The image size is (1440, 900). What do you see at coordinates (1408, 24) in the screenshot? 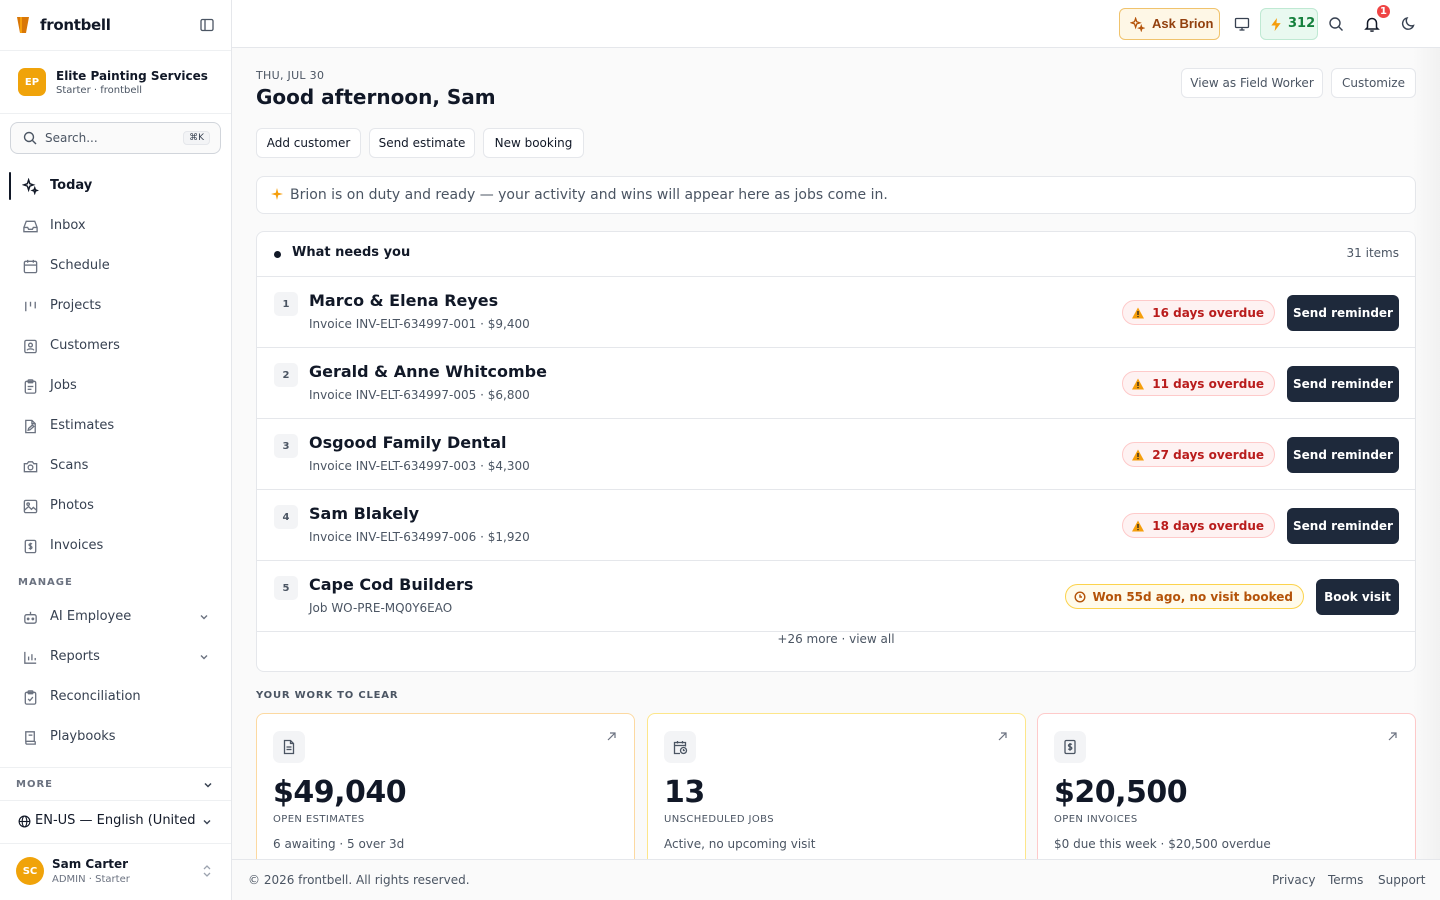
I see `moon-icon` at bounding box center [1408, 24].